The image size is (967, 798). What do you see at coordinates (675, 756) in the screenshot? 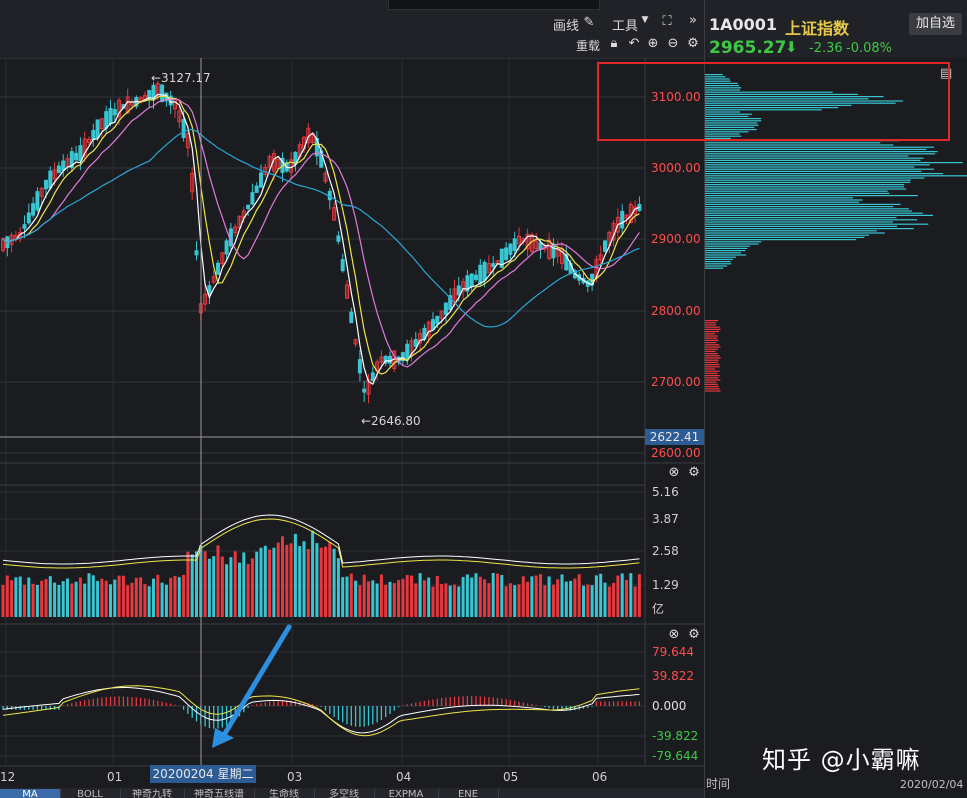
I see `macd-axis-label: -79.644` at bounding box center [675, 756].